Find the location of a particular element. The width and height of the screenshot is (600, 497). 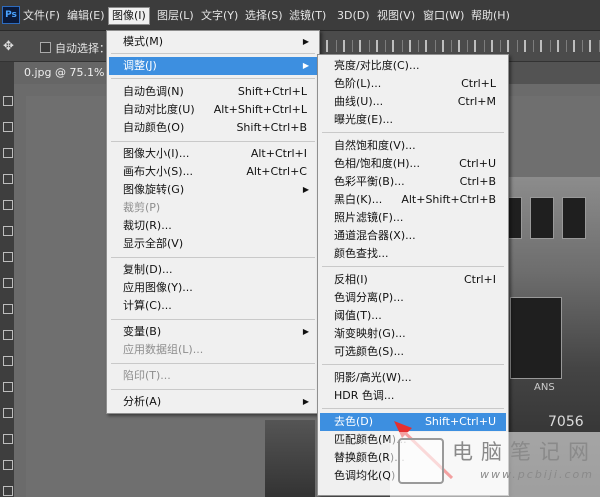

watermark-logo-icon is located at coordinates (421, 461).